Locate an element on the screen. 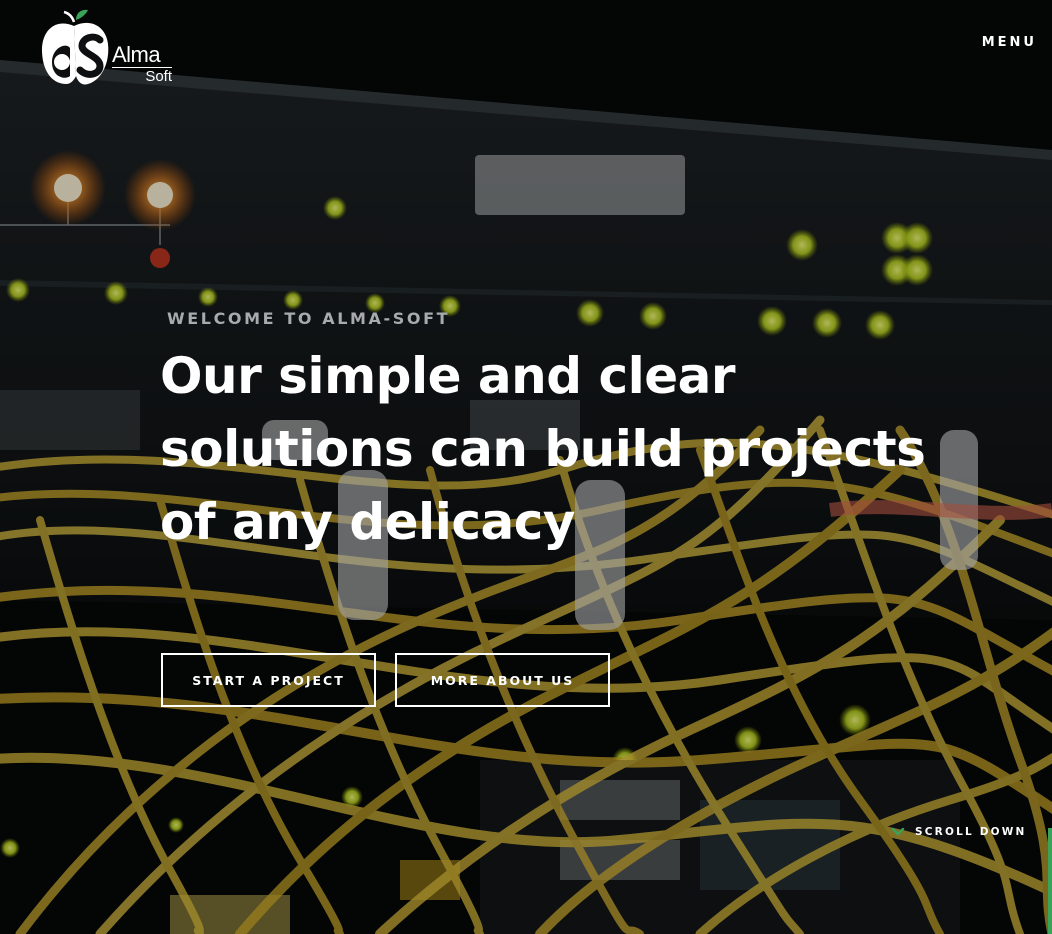  logo-mark-icon is located at coordinates (75, 47).